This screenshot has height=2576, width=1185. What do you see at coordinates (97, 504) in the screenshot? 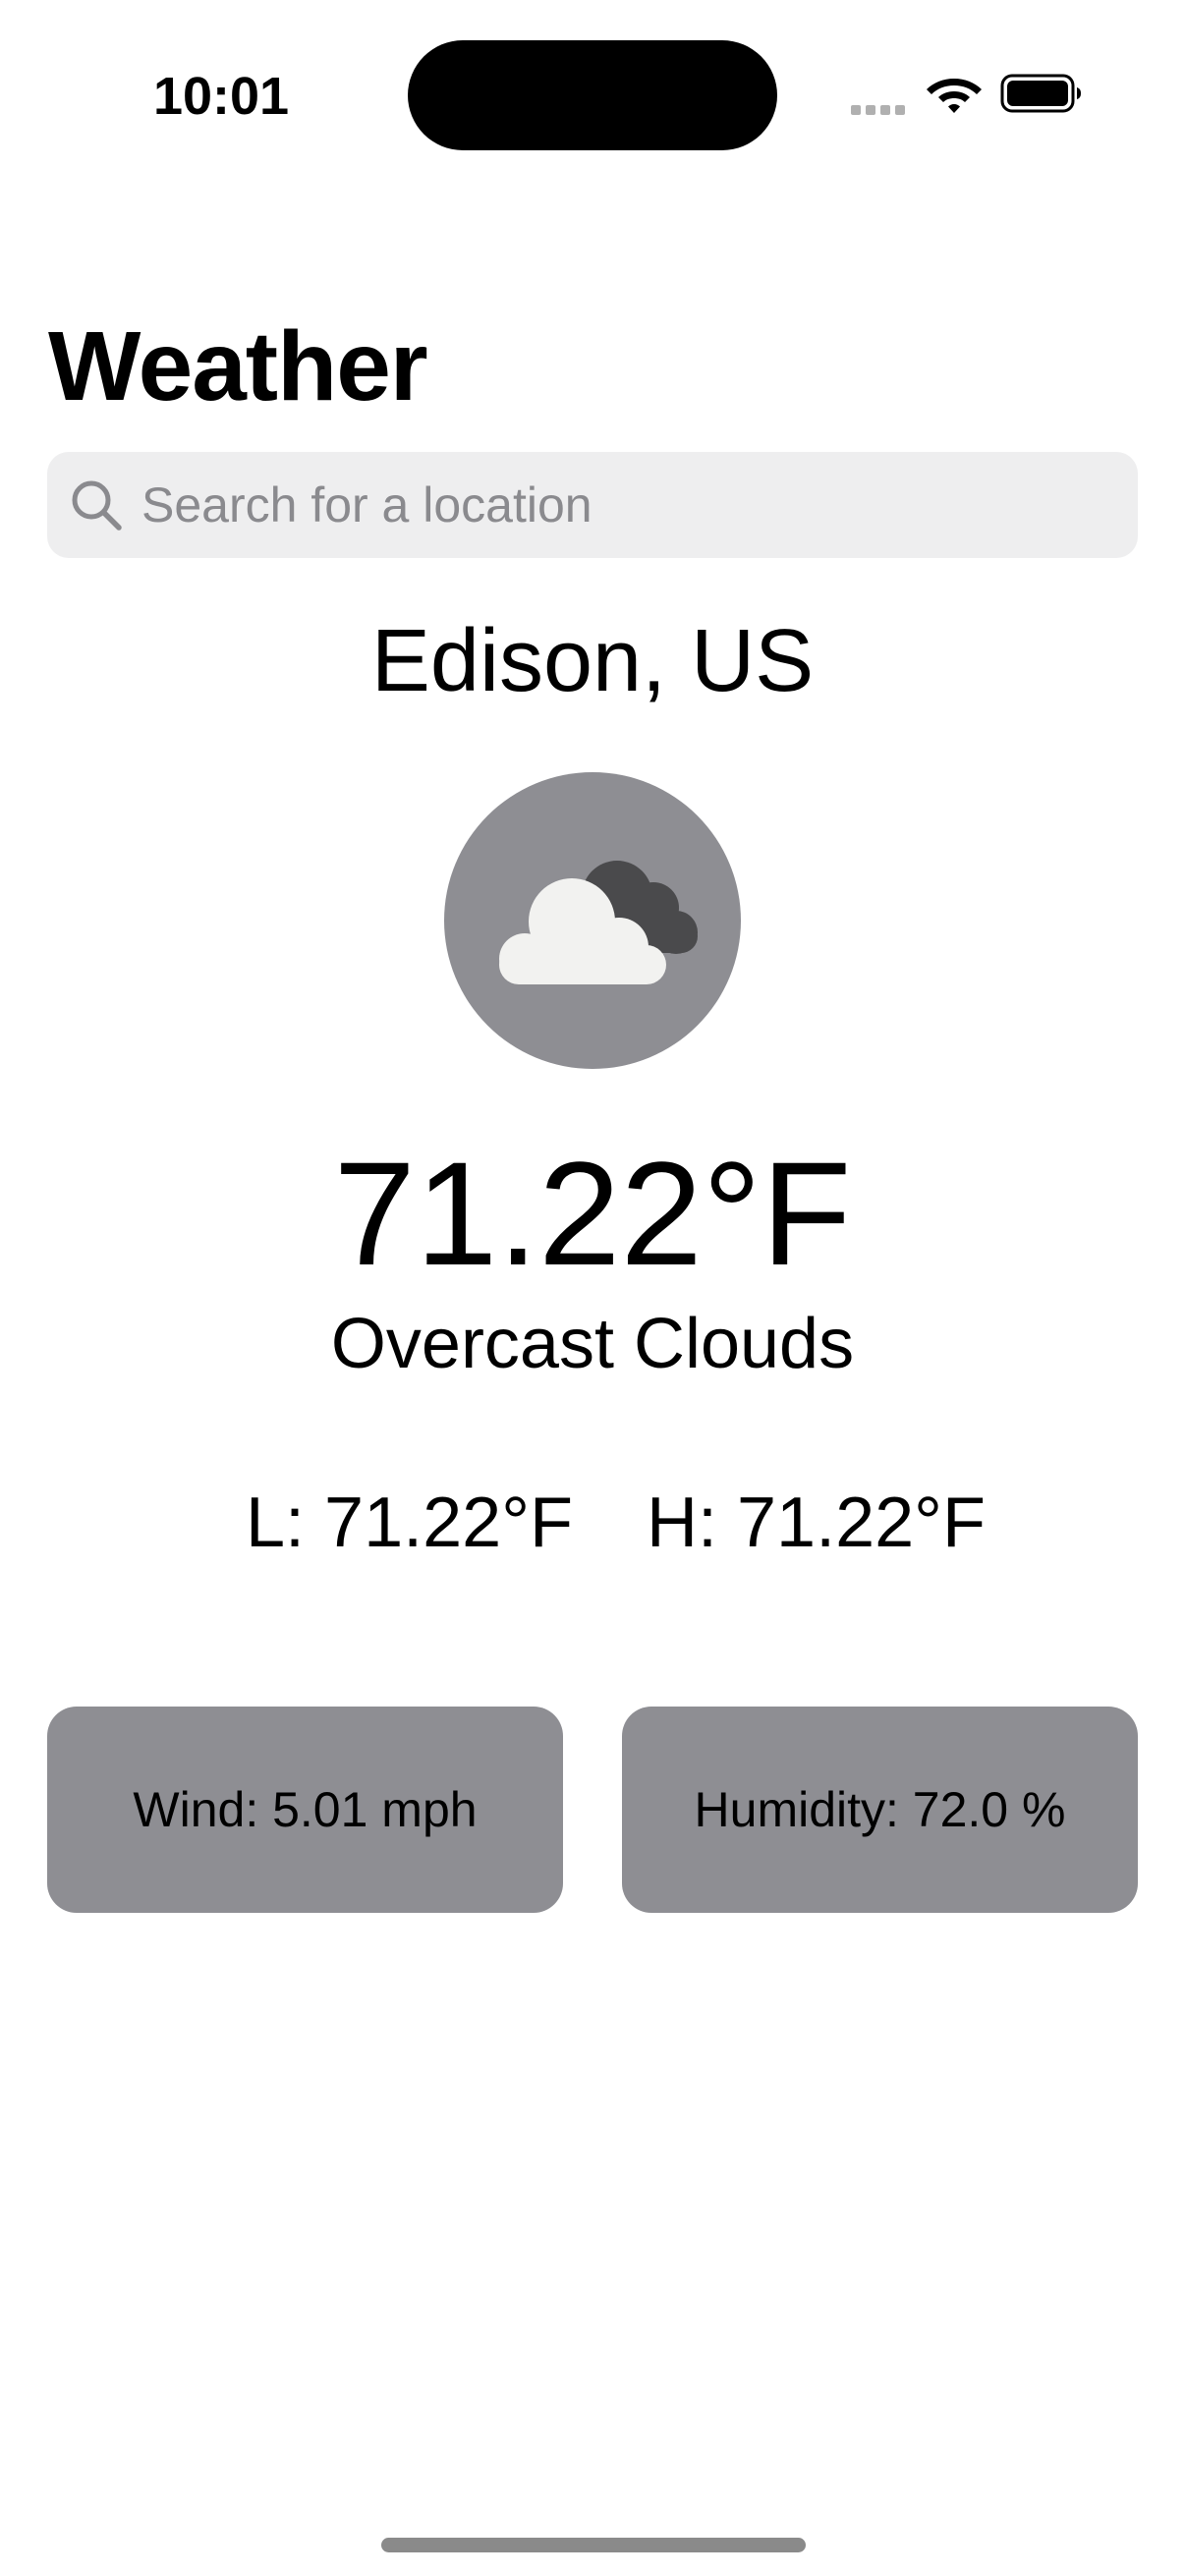
I see `search-icon` at bounding box center [97, 504].